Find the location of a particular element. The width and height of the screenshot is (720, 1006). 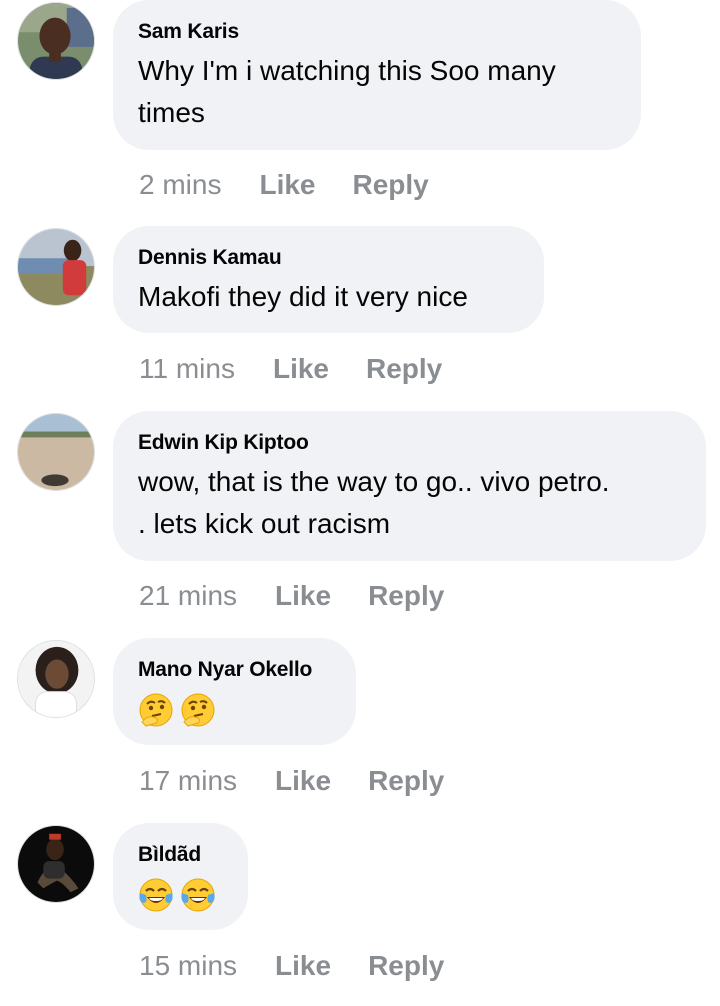

comment-author: Dennis Kamau is located at coordinates (328, 258).